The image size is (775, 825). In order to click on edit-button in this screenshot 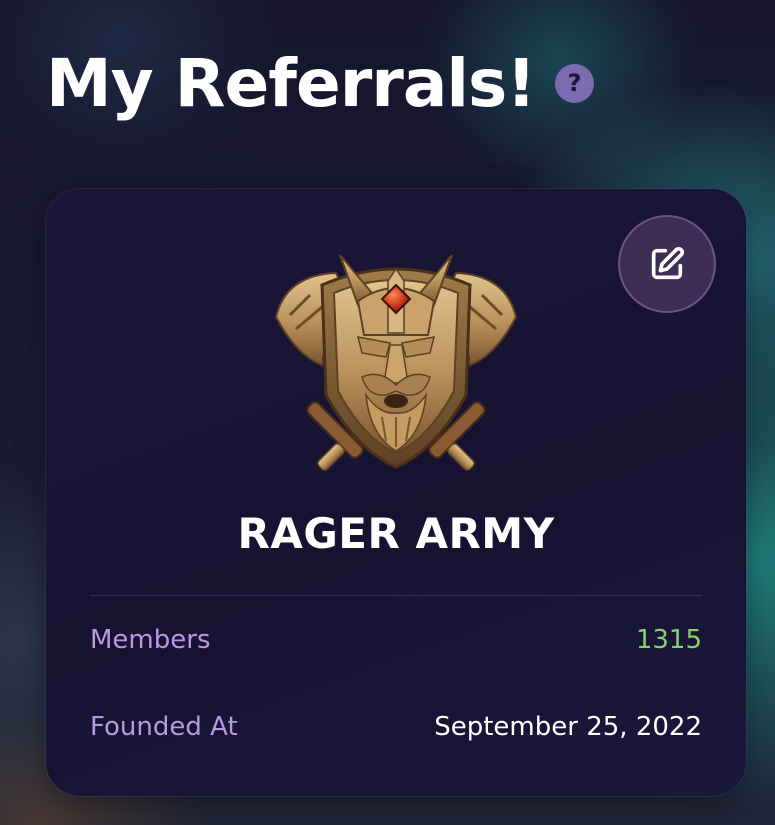, I will do `click(667, 264)`.